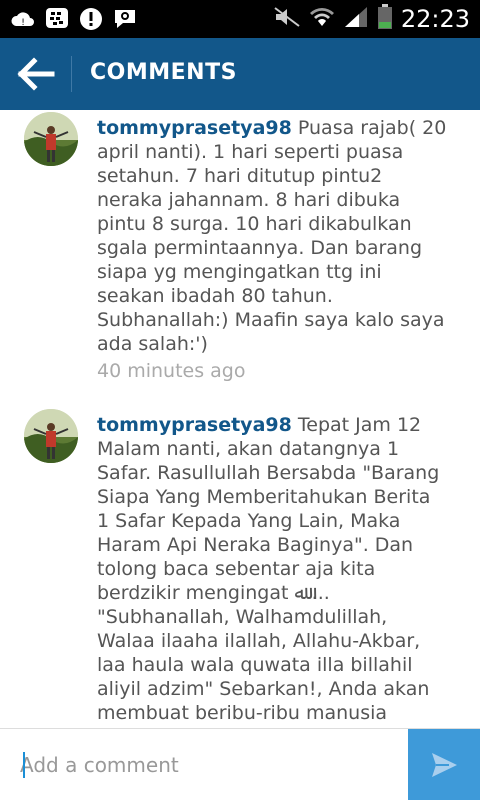 This screenshot has width=480, height=800. I want to click on comment-composer, so click(240, 764).